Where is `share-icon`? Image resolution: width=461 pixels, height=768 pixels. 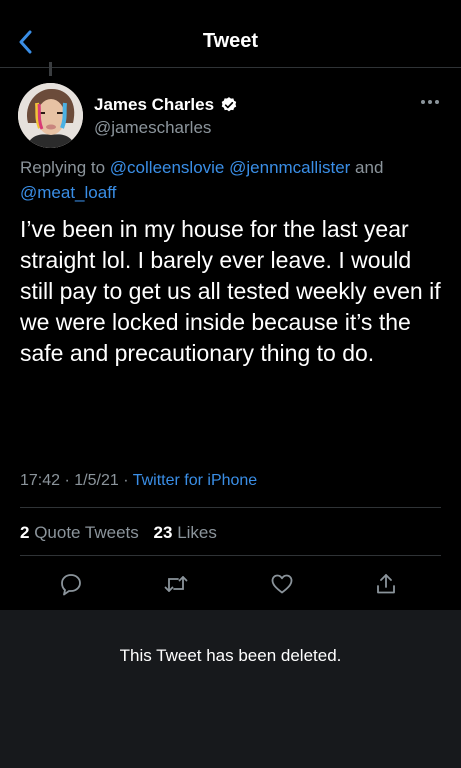
share-icon is located at coordinates (386, 584).